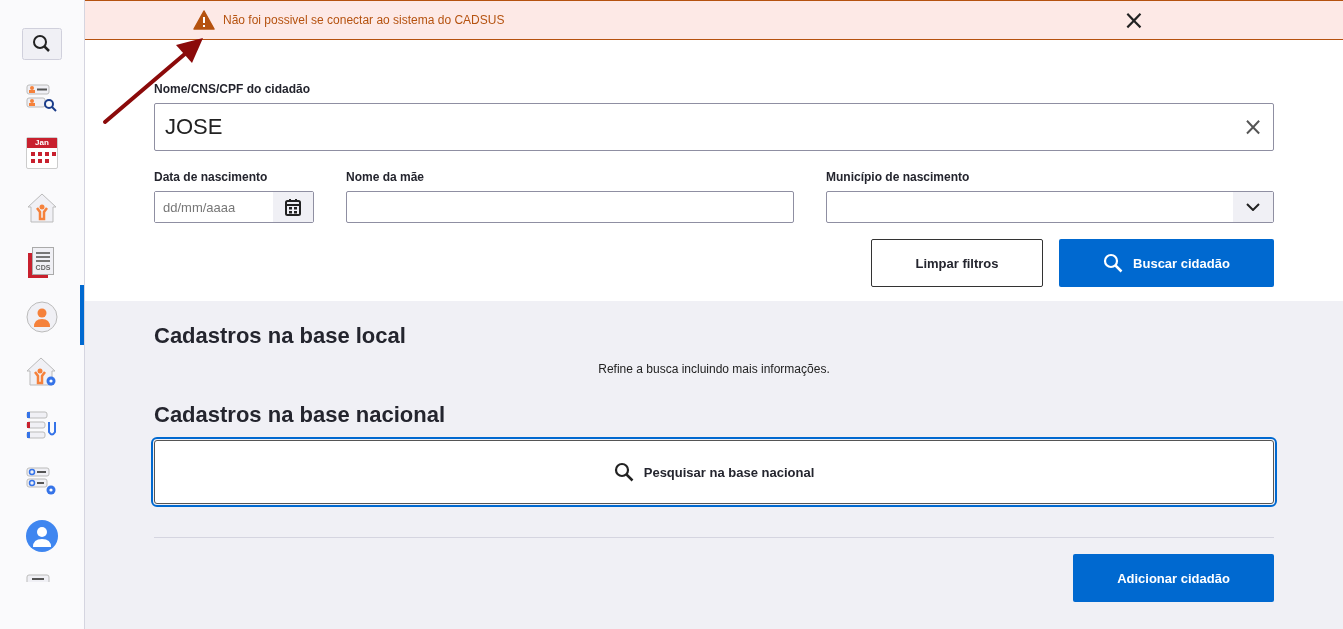  I want to click on clear-filters-button: Limpar filtros, so click(957, 263).